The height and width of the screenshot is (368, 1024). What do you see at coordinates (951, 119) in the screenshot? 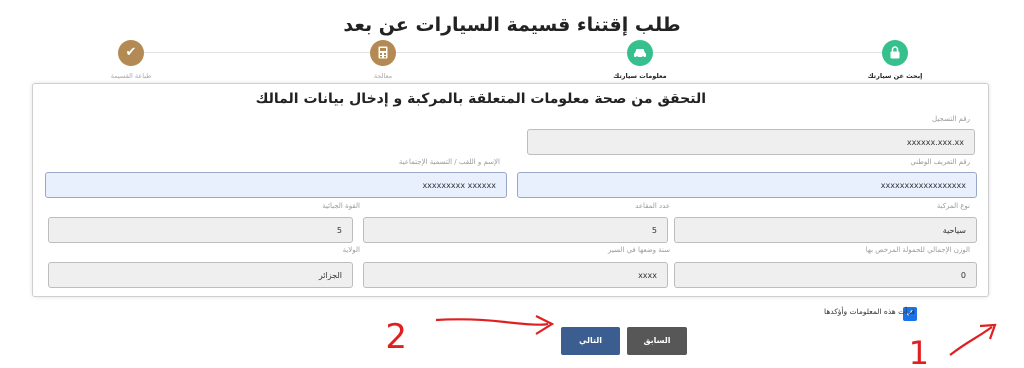
I see `registration-label: رقم التسجيل` at bounding box center [951, 119].